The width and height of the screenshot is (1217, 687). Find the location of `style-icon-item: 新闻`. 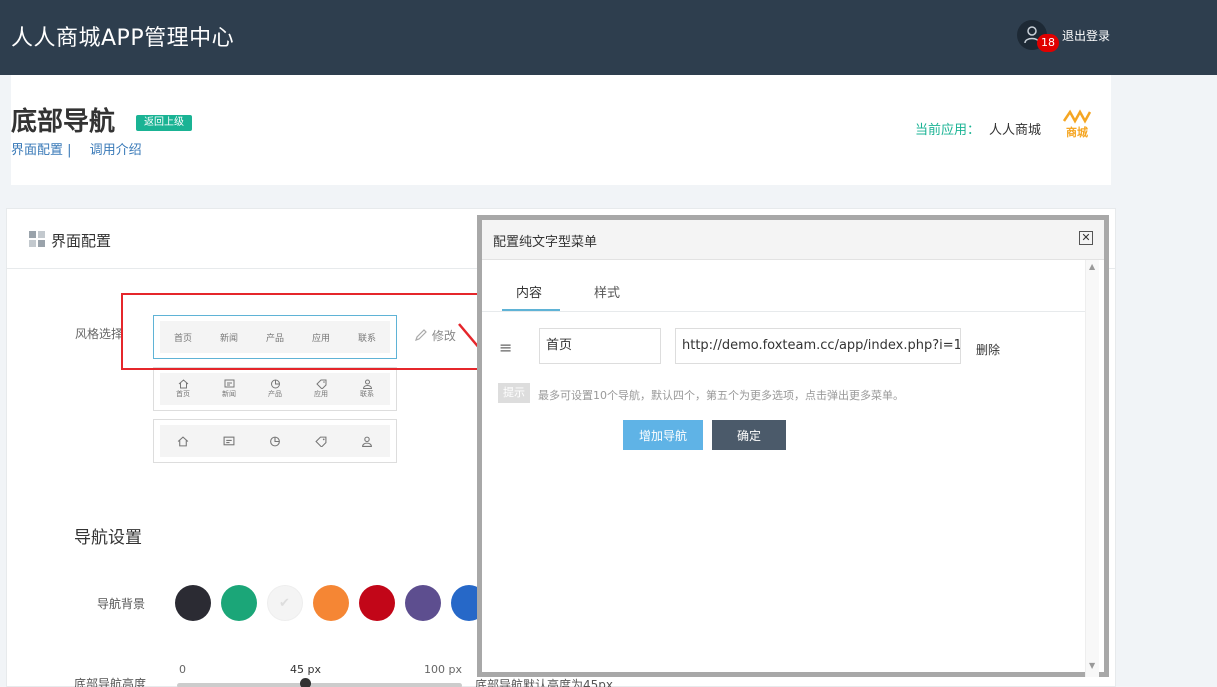

style-icon-item: 新闻 is located at coordinates (229, 389).